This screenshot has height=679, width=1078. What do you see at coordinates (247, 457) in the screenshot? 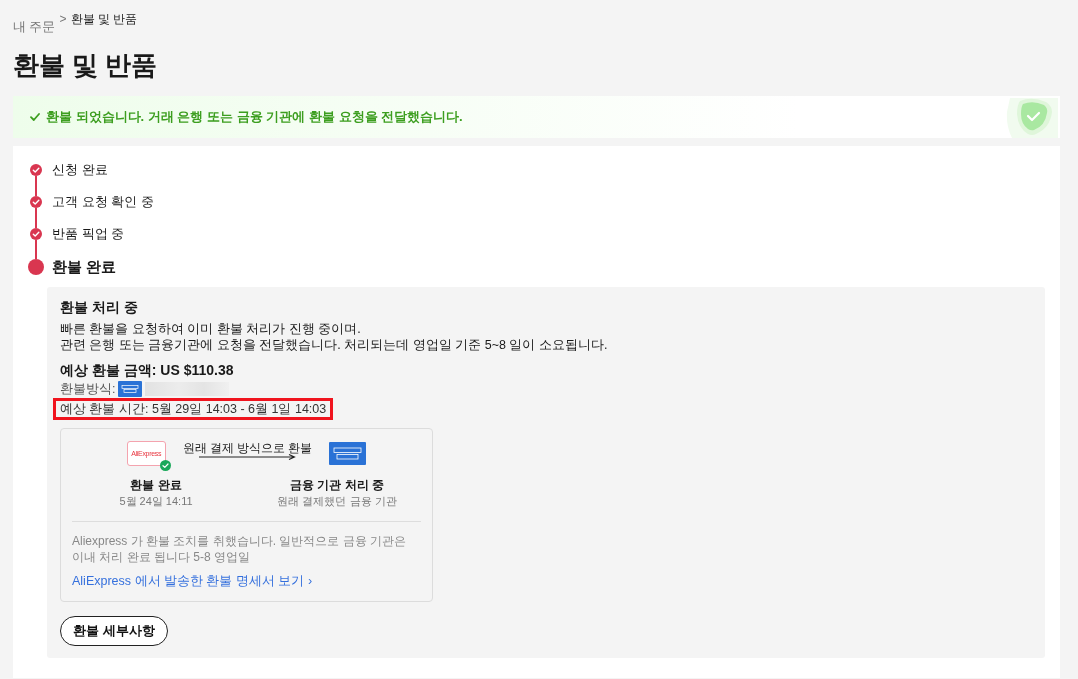
I see `arrow-icon` at bounding box center [247, 457].